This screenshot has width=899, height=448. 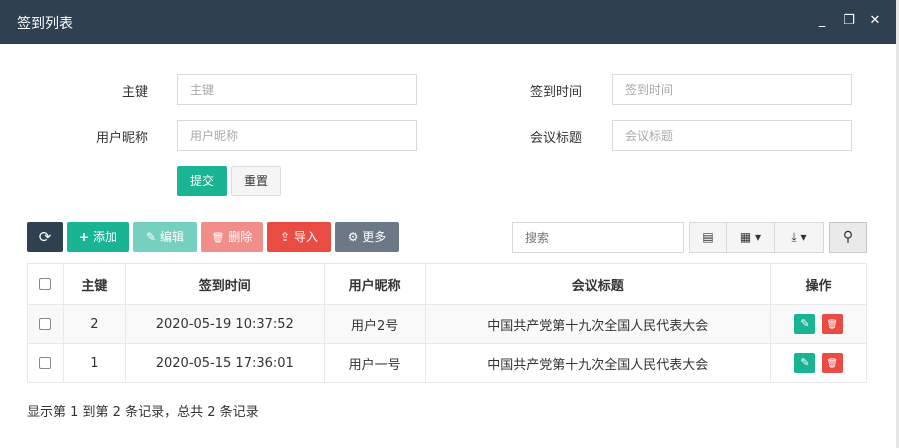 What do you see at coordinates (732, 89) in the screenshot?
I see `sign-time-input` at bounding box center [732, 89].